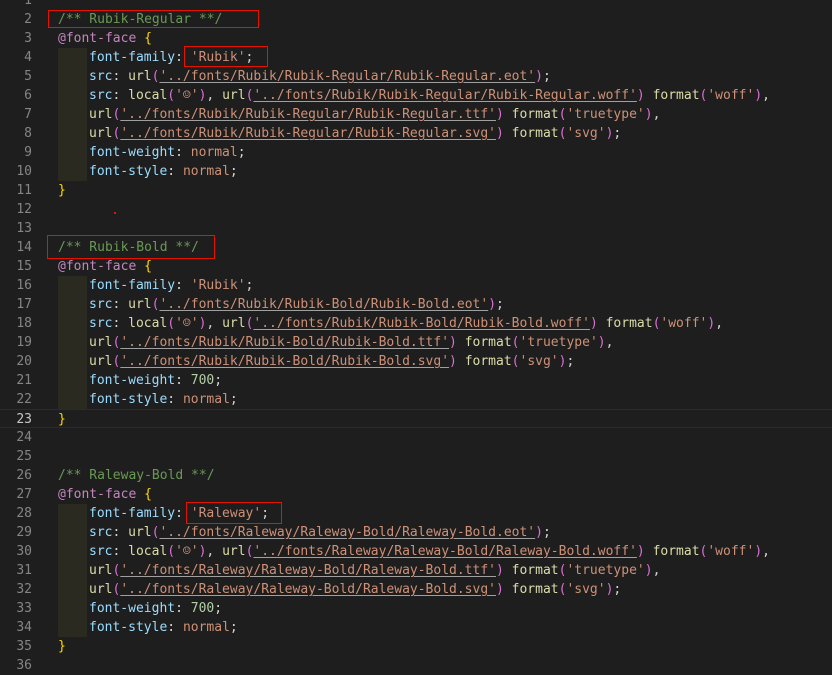 This screenshot has width=832, height=675. I want to click on code-line: 9 font-weight: normal;, so click(416, 152).